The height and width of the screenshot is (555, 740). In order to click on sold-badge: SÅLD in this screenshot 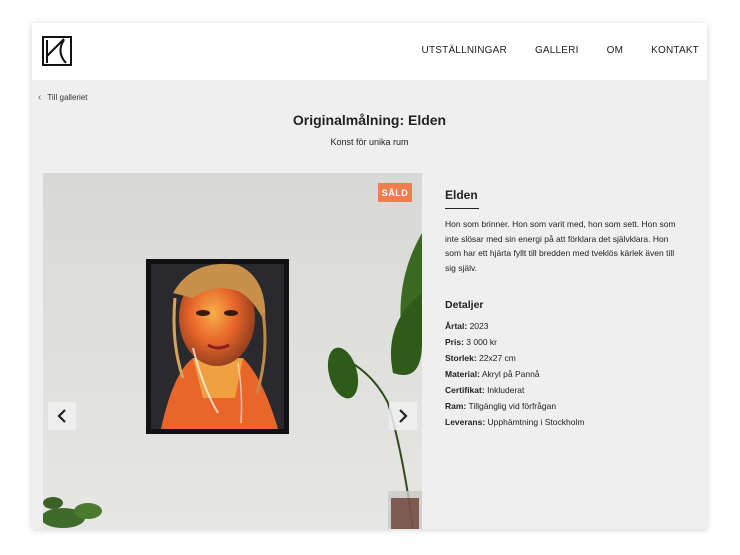, I will do `click(395, 192)`.